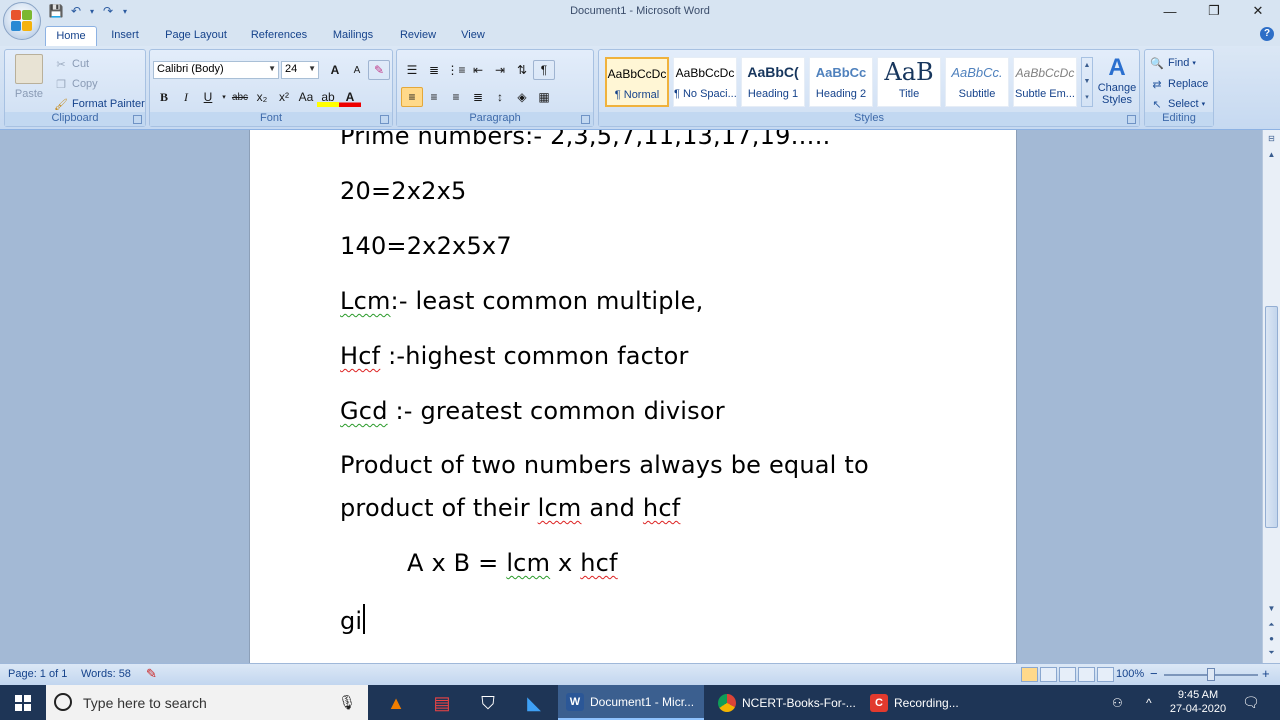 The width and height of the screenshot is (1280, 720). I want to click on bold-button: B, so click(164, 97).